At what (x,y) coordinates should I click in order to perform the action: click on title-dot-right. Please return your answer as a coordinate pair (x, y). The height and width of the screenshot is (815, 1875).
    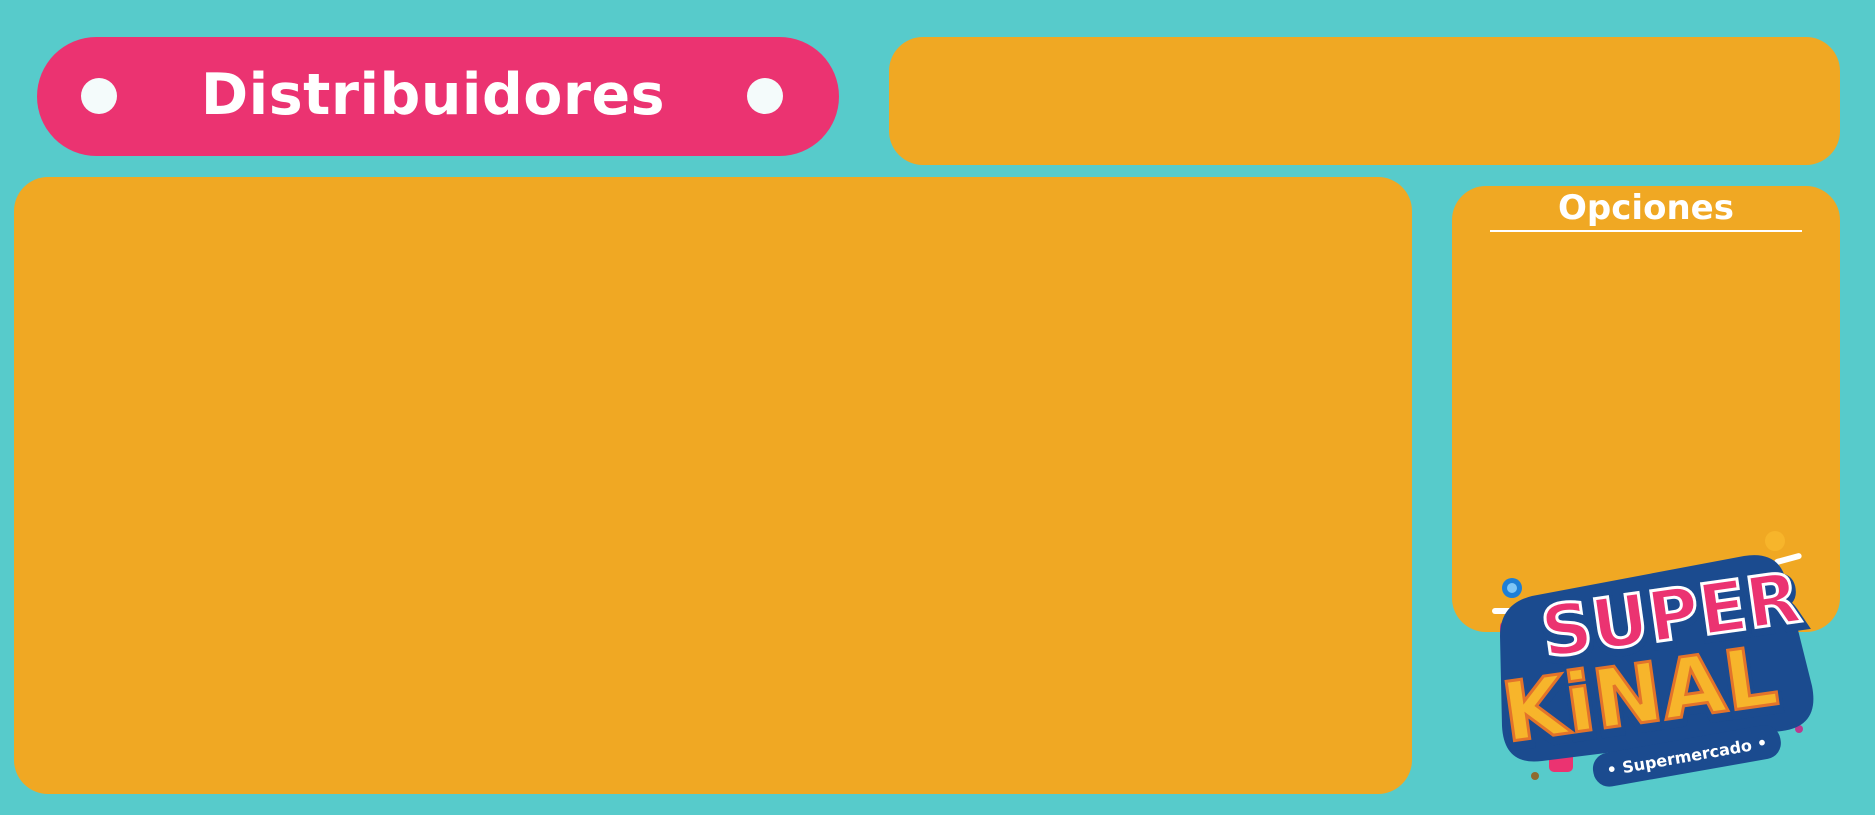
    Looking at the image, I should click on (765, 96).